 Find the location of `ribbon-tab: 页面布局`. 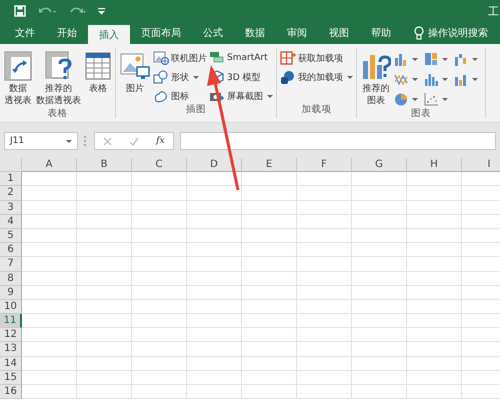

ribbon-tab: 页面布局 is located at coordinates (161, 33).